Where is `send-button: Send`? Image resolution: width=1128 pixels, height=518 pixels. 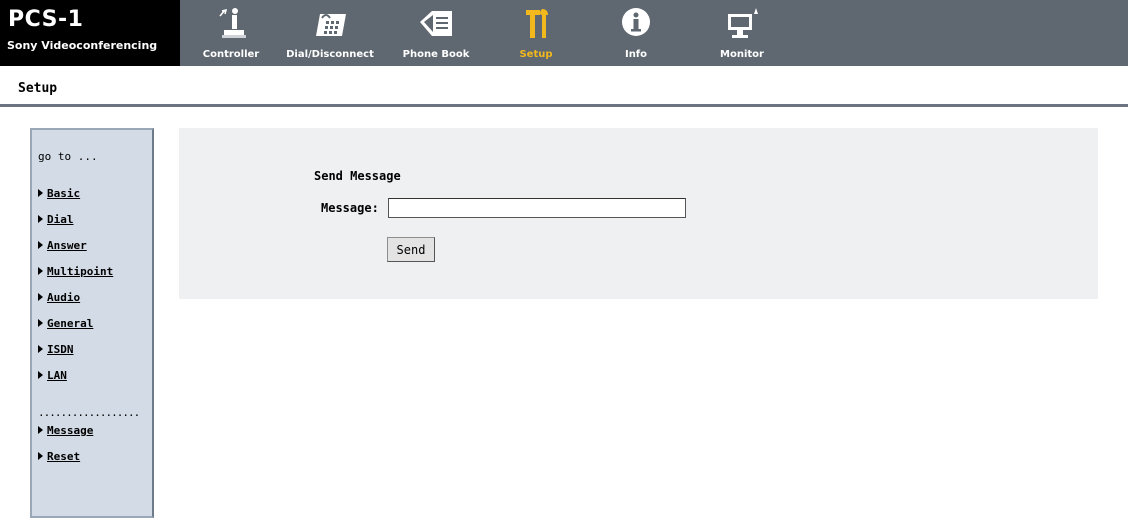 send-button: Send is located at coordinates (411, 249).